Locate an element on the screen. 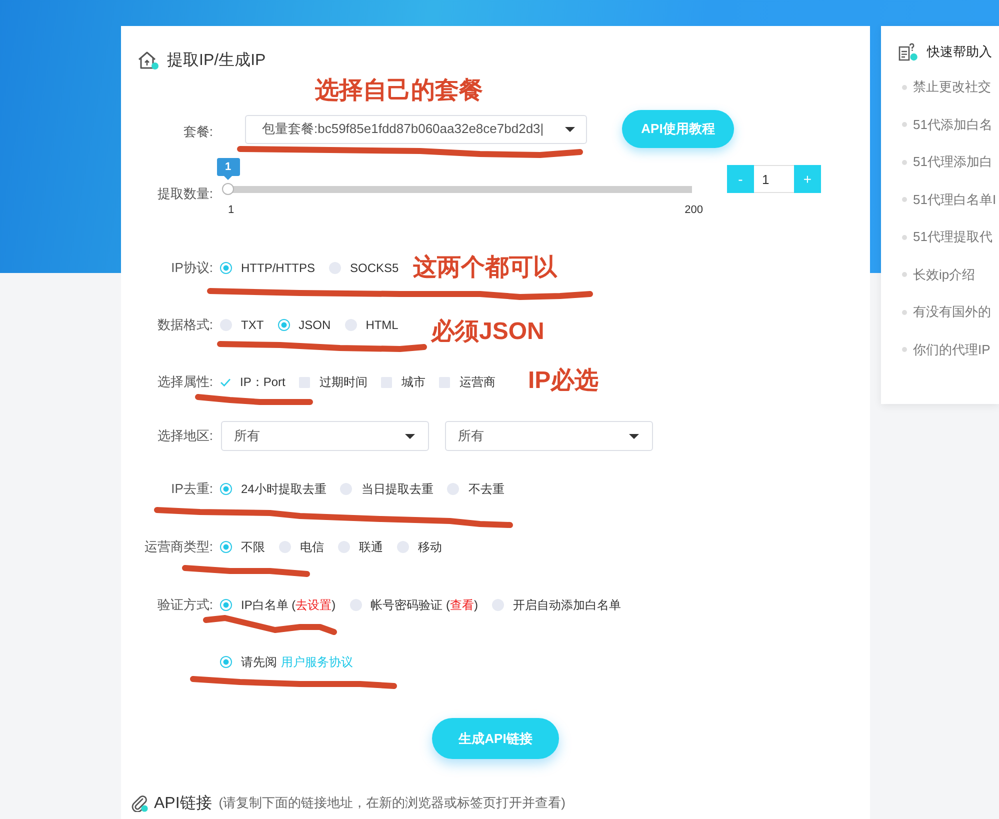 Image resolution: width=999 pixels, height=819 pixels. radio-label: 电信 is located at coordinates (312, 547).